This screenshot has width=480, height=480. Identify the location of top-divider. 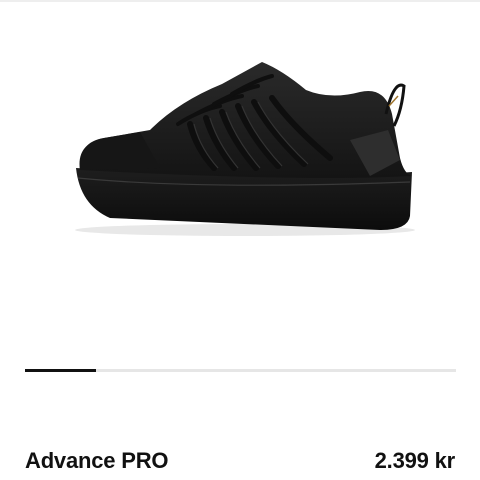
(240, 1).